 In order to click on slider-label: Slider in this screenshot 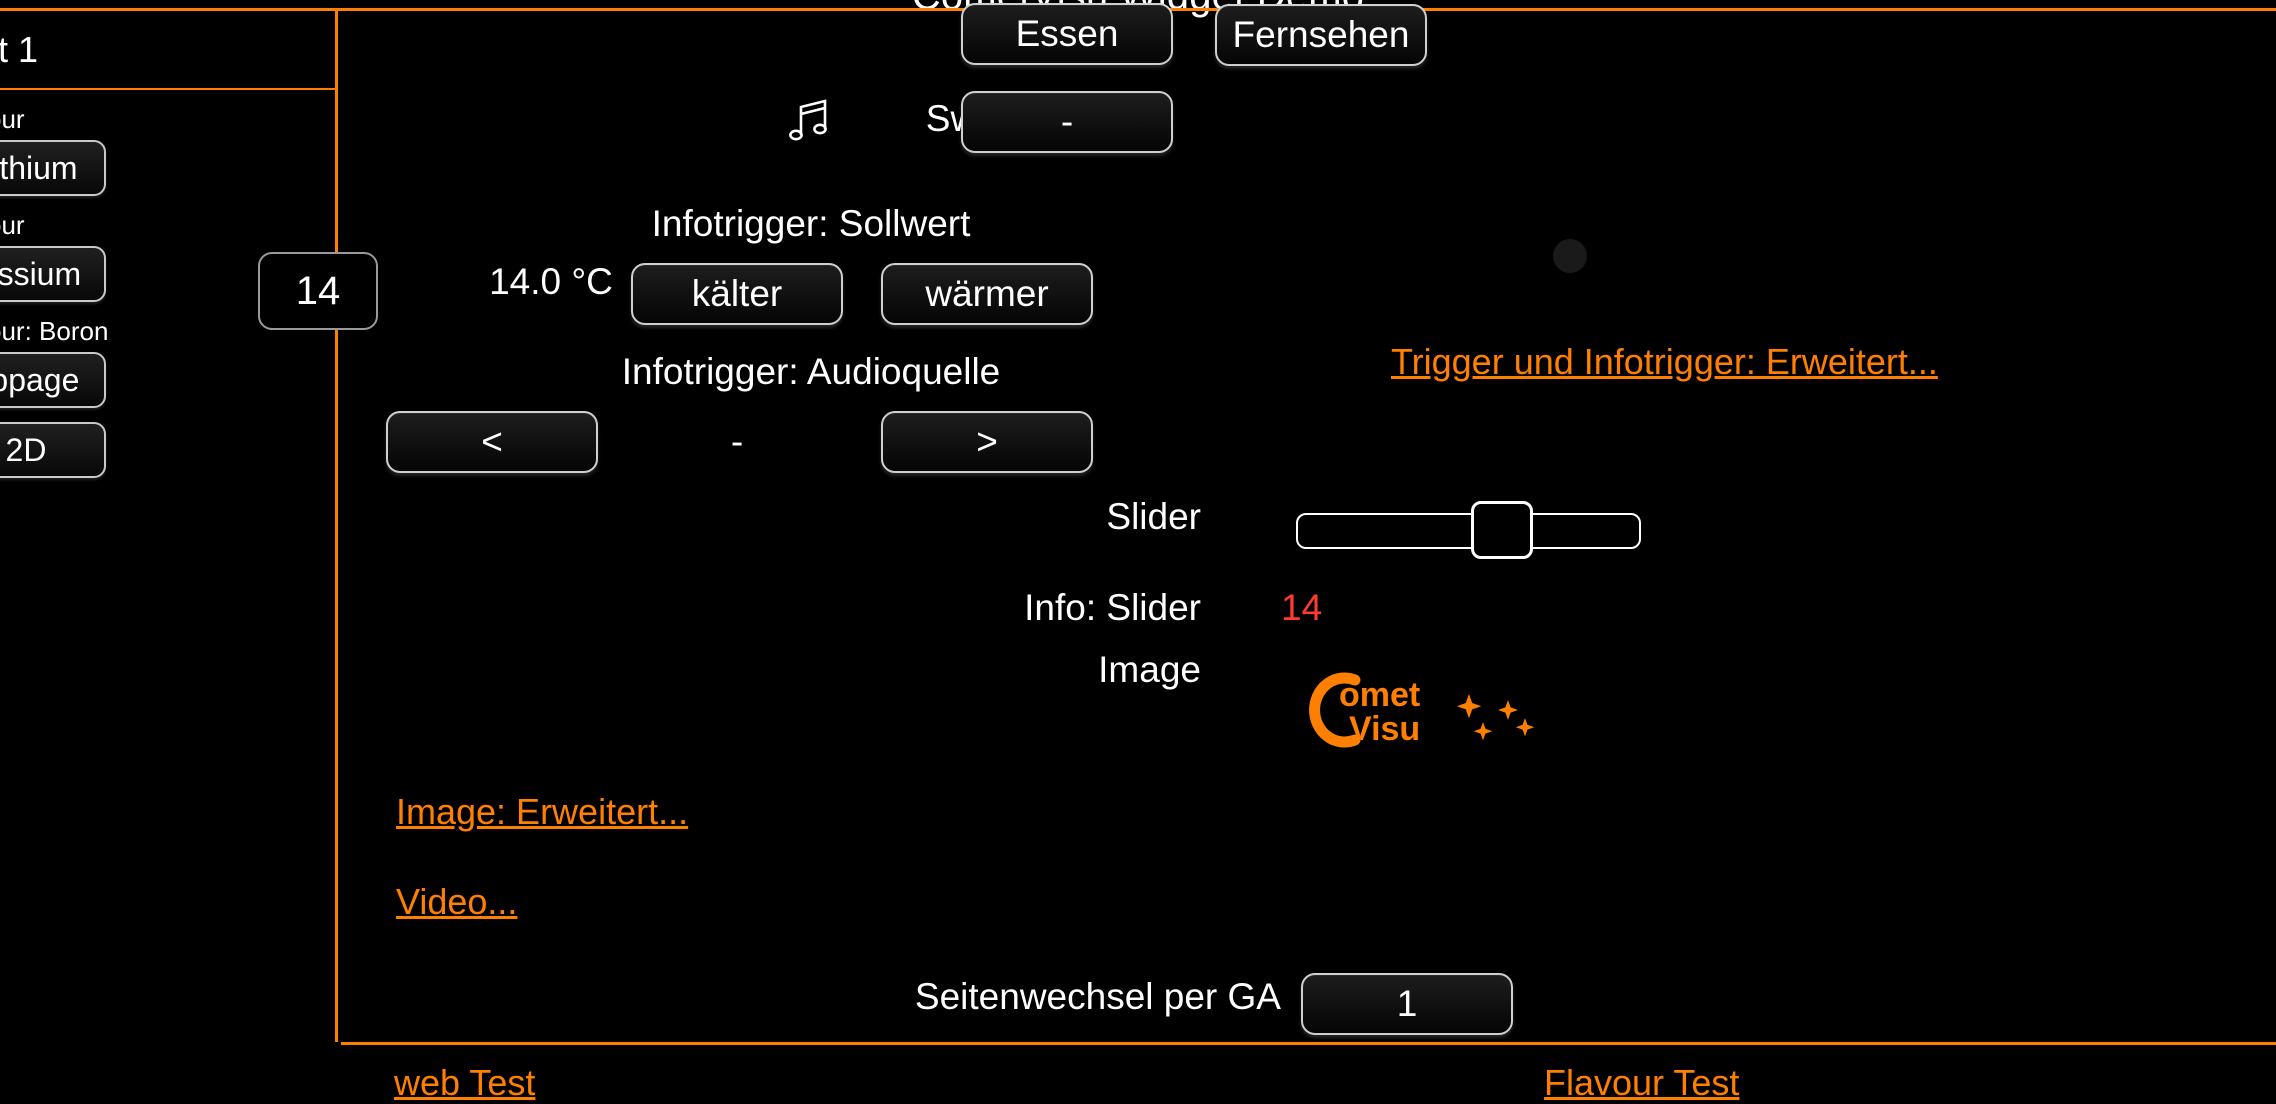, I will do `click(1153, 516)`.